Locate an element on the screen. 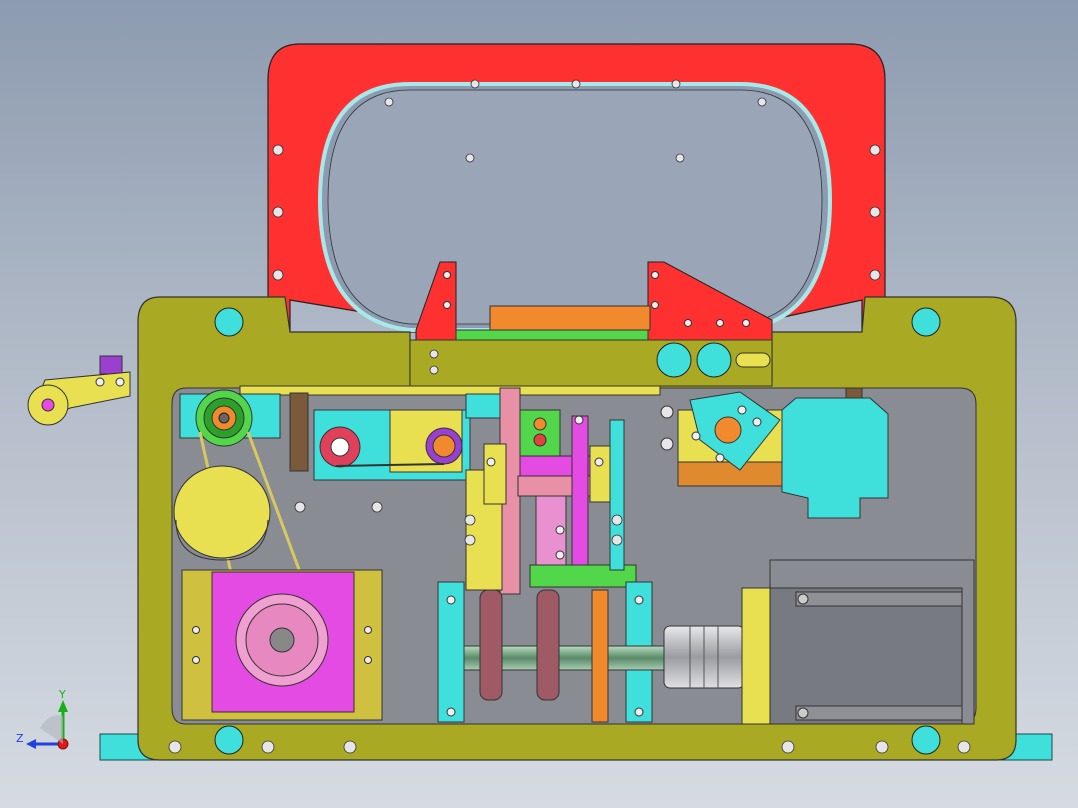 The height and width of the screenshot is (808, 1078). motor-mount-left is located at coordinates (282, 645).